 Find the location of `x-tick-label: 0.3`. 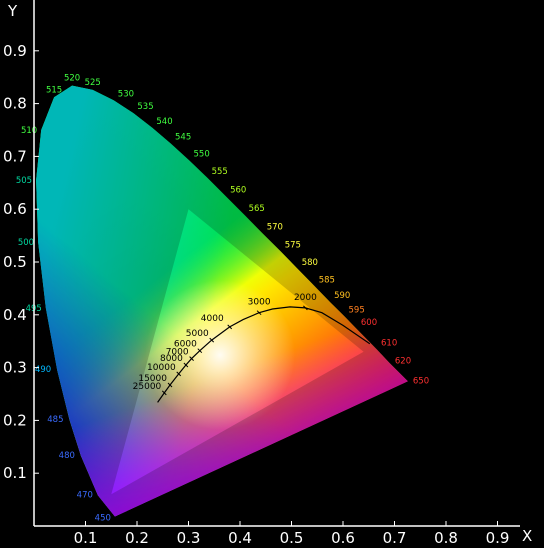

x-tick-label: 0.3 is located at coordinates (189, 538).